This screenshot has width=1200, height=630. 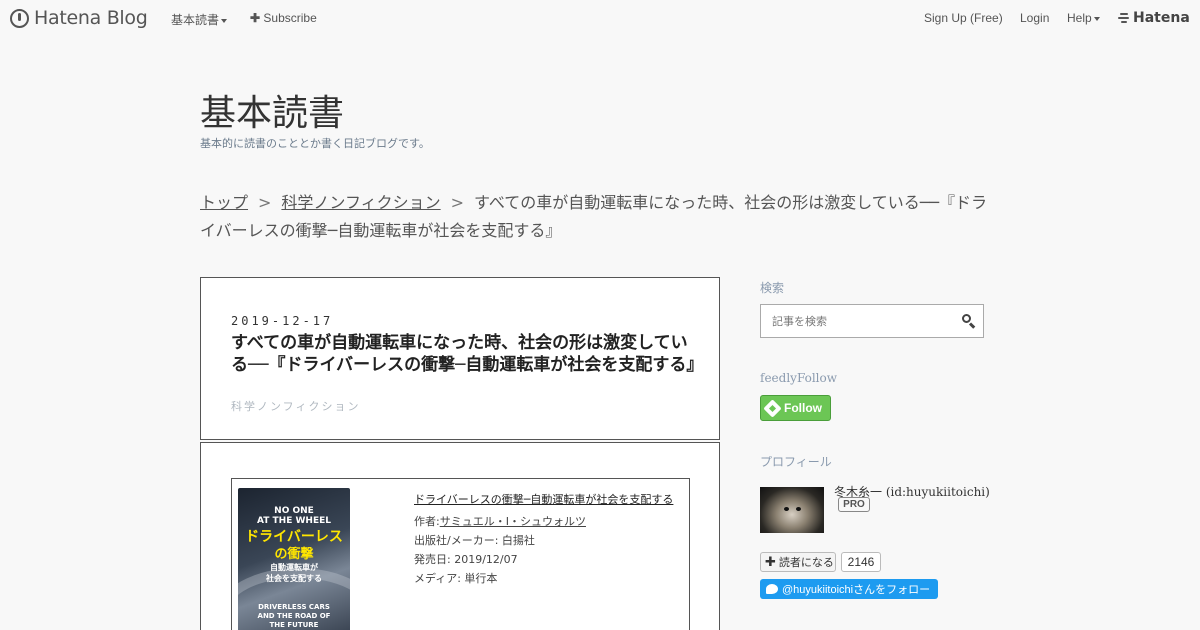 I want to click on entry-date: 2019-12-17, so click(x=282, y=321).